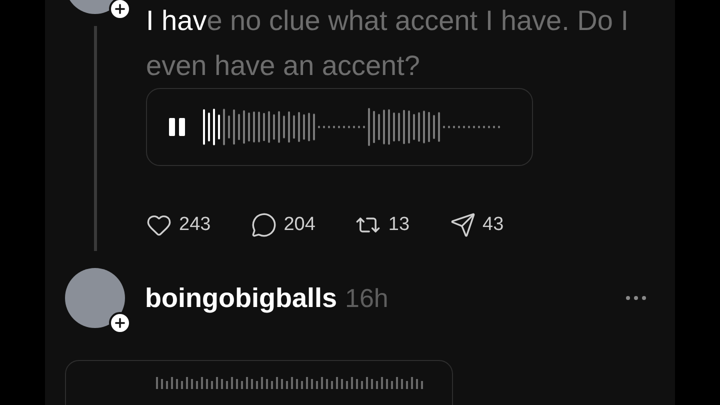 The image size is (720, 405). What do you see at coordinates (463, 225) in the screenshot?
I see `paper-plane-icon` at bounding box center [463, 225].